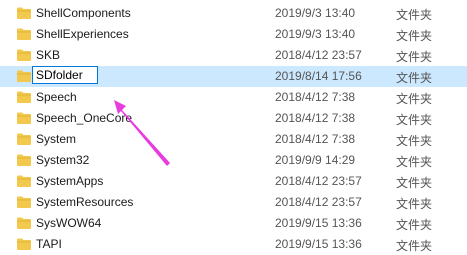  What do you see at coordinates (48, 55) in the screenshot?
I see `file-name: SKB` at bounding box center [48, 55].